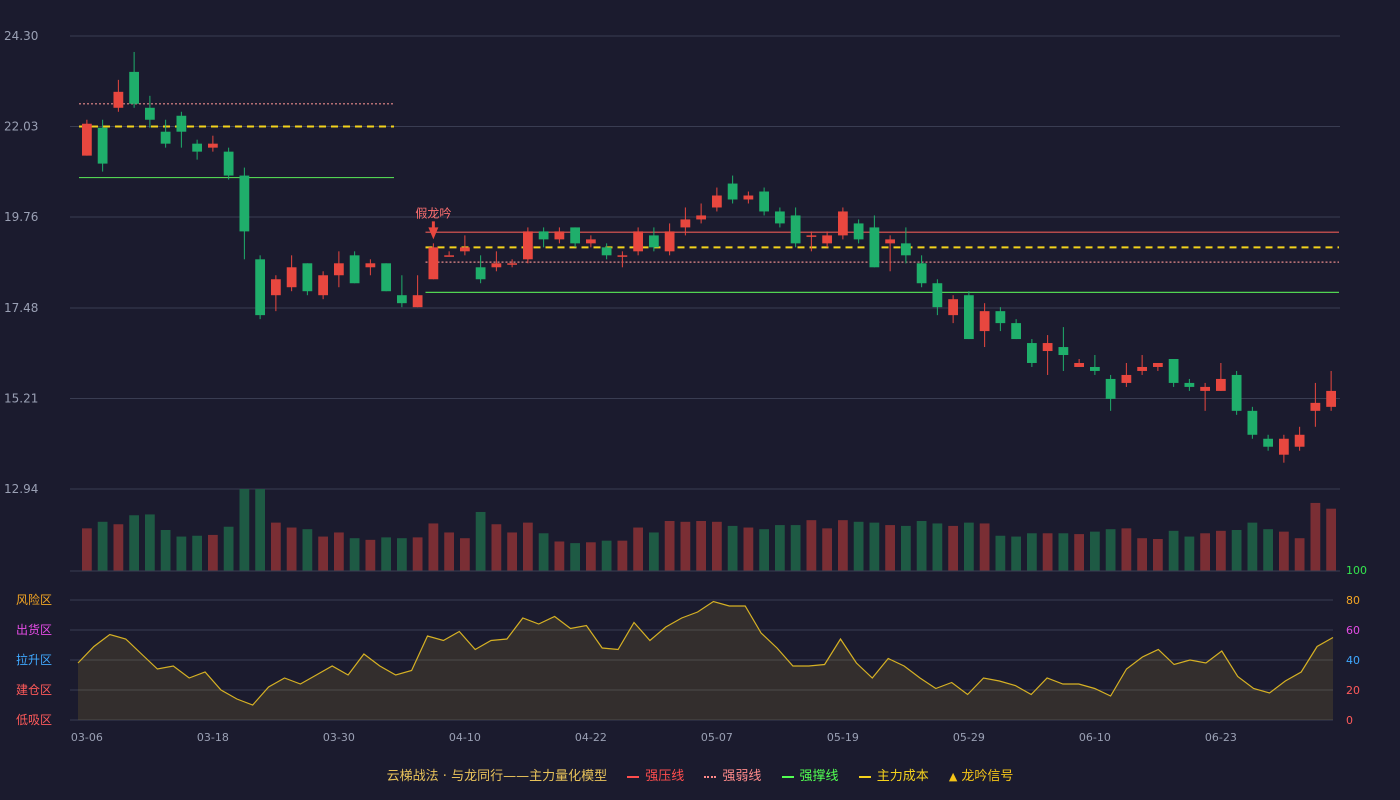 The height and width of the screenshot is (800, 1400). I want to click on legend-item-pressure: 强压线, so click(655, 774).